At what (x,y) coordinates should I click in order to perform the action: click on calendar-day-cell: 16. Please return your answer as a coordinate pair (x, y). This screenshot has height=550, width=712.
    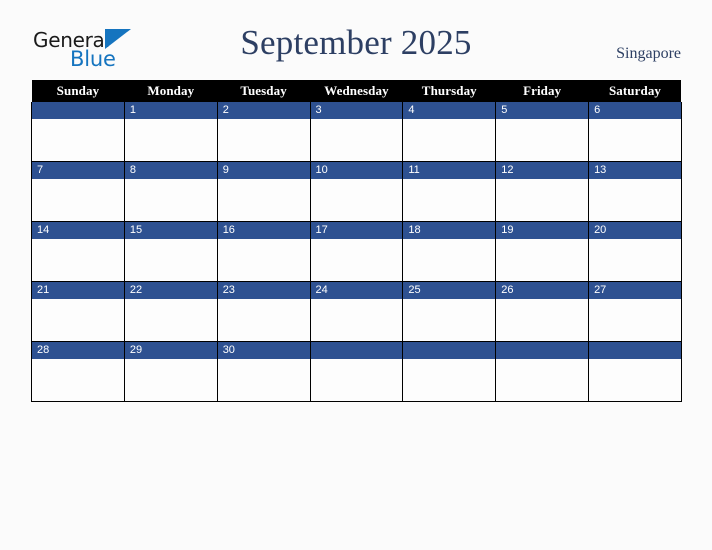
    Looking at the image, I should click on (263, 251).